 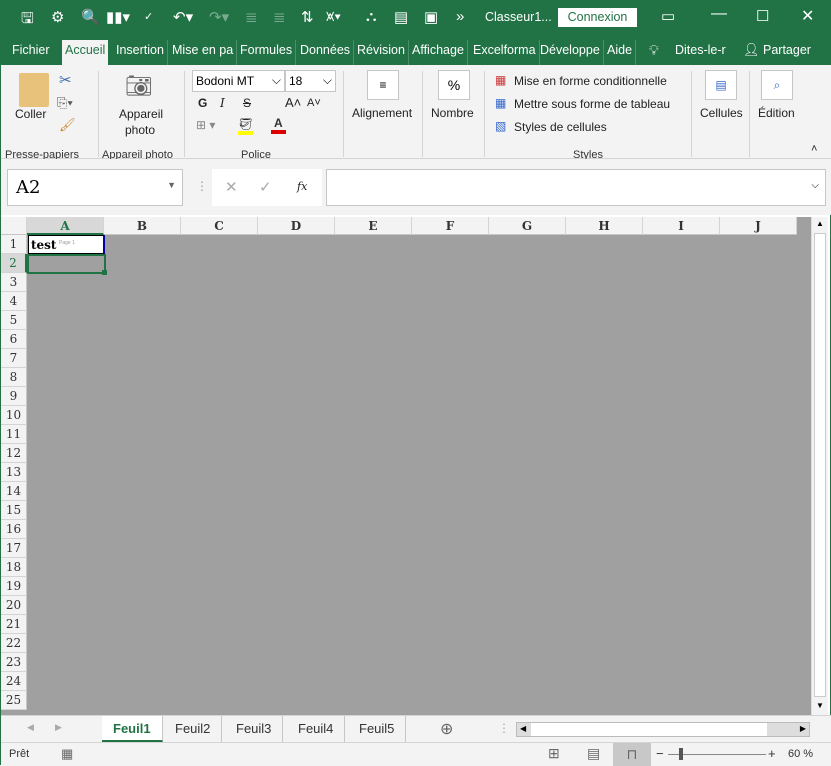 What do you see at coordinates (67, 754) in the screenshot?
I see `macro-record-icon: ▦` at bounding box center [67, 754].